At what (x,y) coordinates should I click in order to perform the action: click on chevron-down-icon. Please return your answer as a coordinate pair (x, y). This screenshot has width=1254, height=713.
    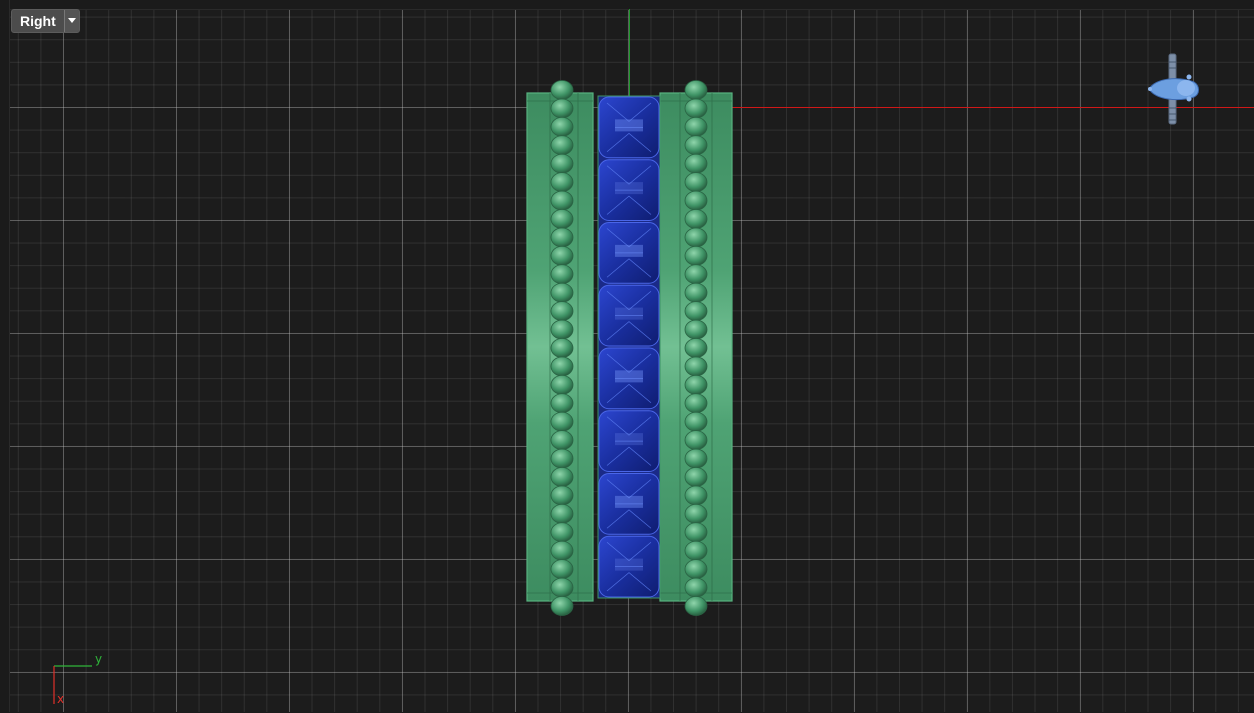
    Looking at the image, I should click on (71, 21).